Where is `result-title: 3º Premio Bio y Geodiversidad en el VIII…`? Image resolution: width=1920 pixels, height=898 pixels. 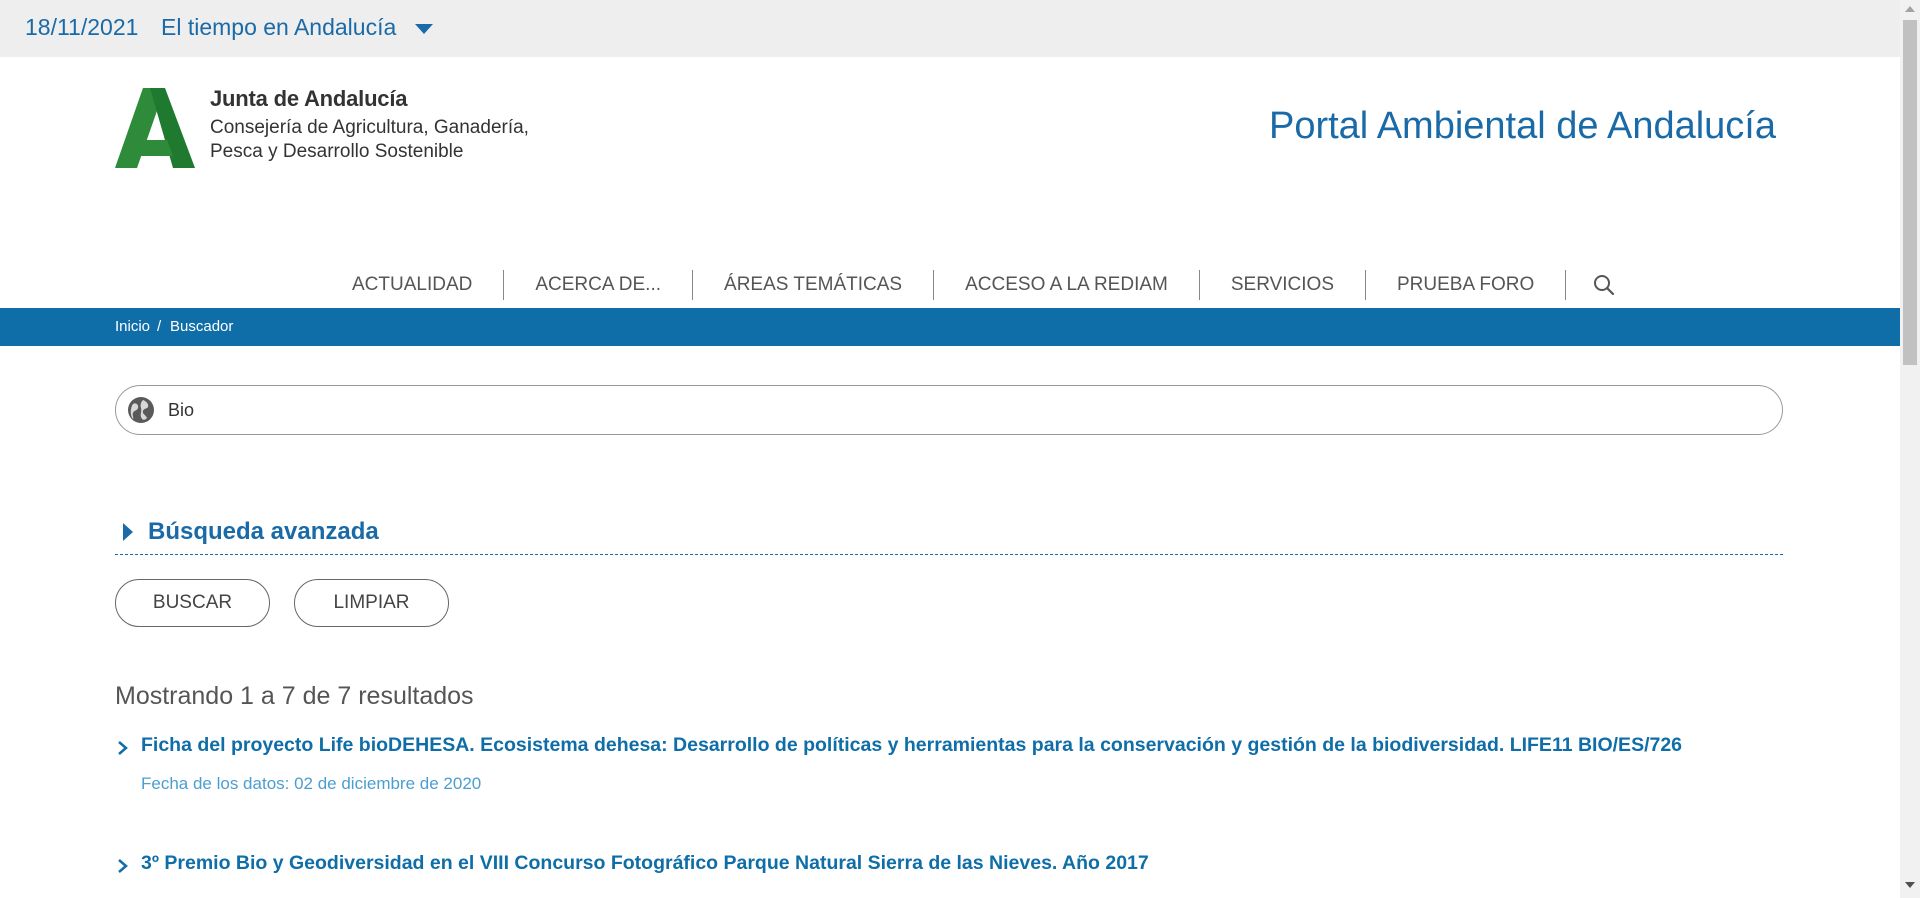
result-title: 3º Premio Bio y Geodiversidad en el VIII… is located at coordinates (645, 863).